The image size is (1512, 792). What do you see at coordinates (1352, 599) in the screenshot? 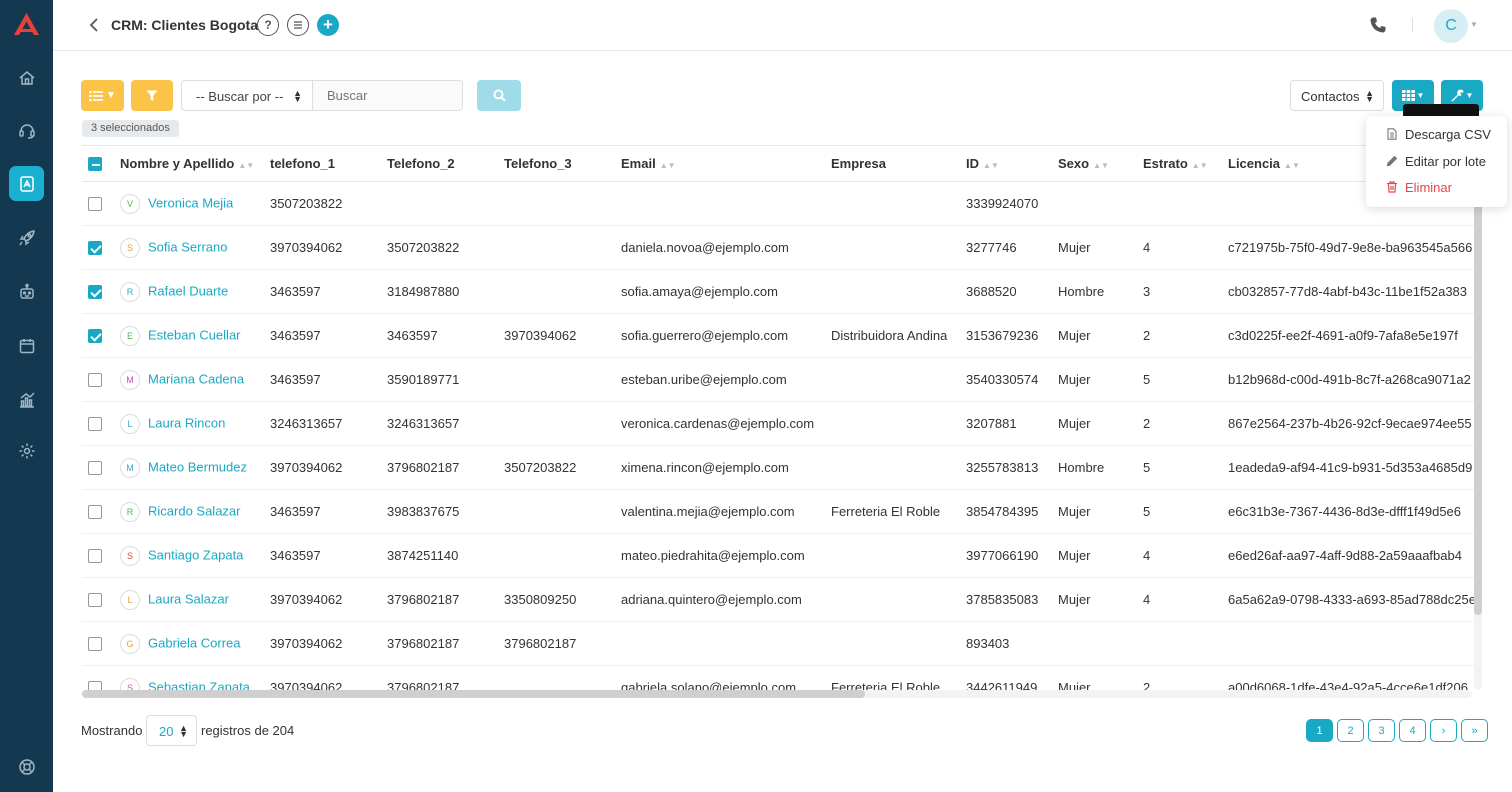
I see `cell-licencia: 6a5a62a9-0798-4333-a693-85ad788dc25e` at bounding box center [1352, 599].